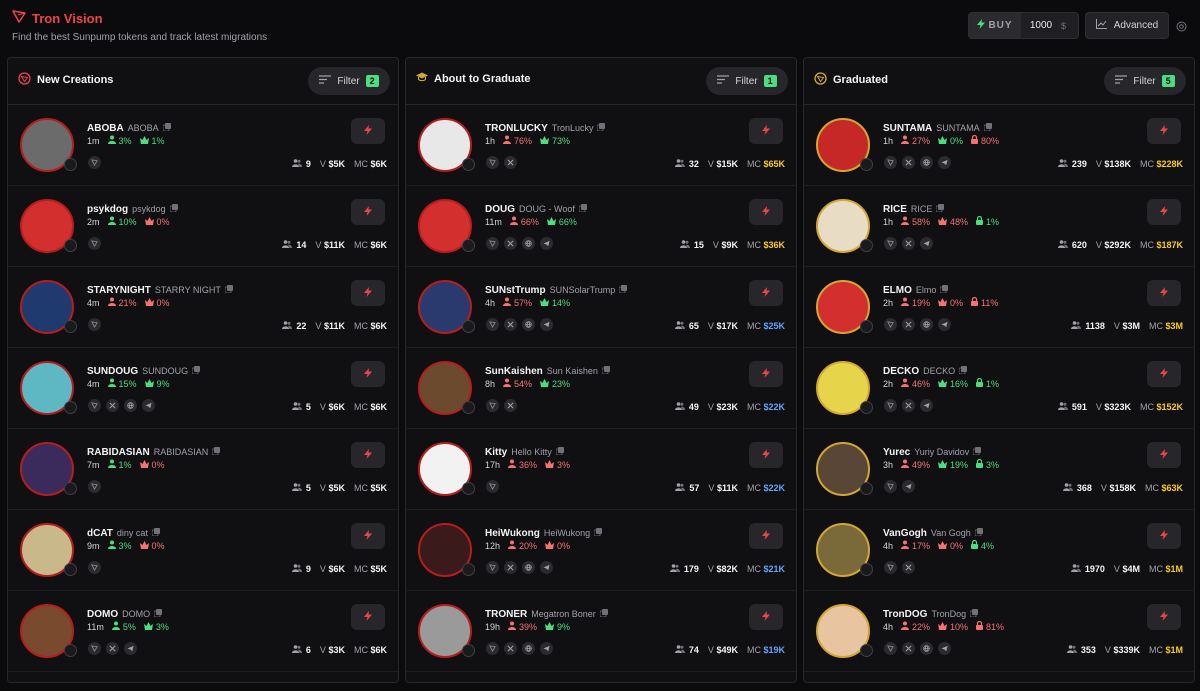 The image size is (1200, 691). I want to click on token-card: Kitty Hello Kitty 17h 36% 3% 57 V $11K MC $22K, so click(601, 469).